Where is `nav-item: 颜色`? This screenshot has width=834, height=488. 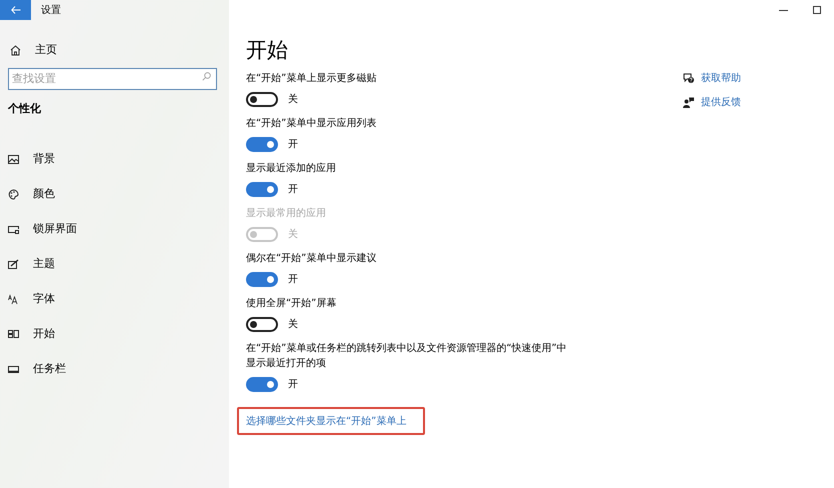 nav-item: 颜色 is located at coordinates (114, 194).